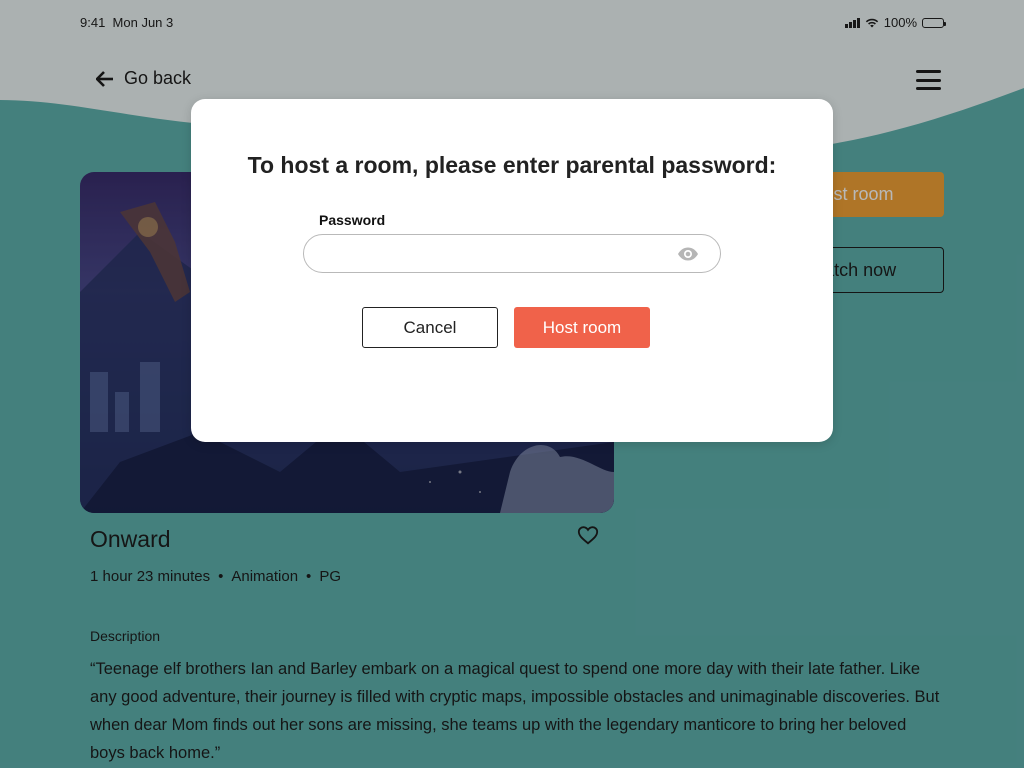  Describe the element at coordinates (512, 253) in the screenshot. I see `password-input` at that location.